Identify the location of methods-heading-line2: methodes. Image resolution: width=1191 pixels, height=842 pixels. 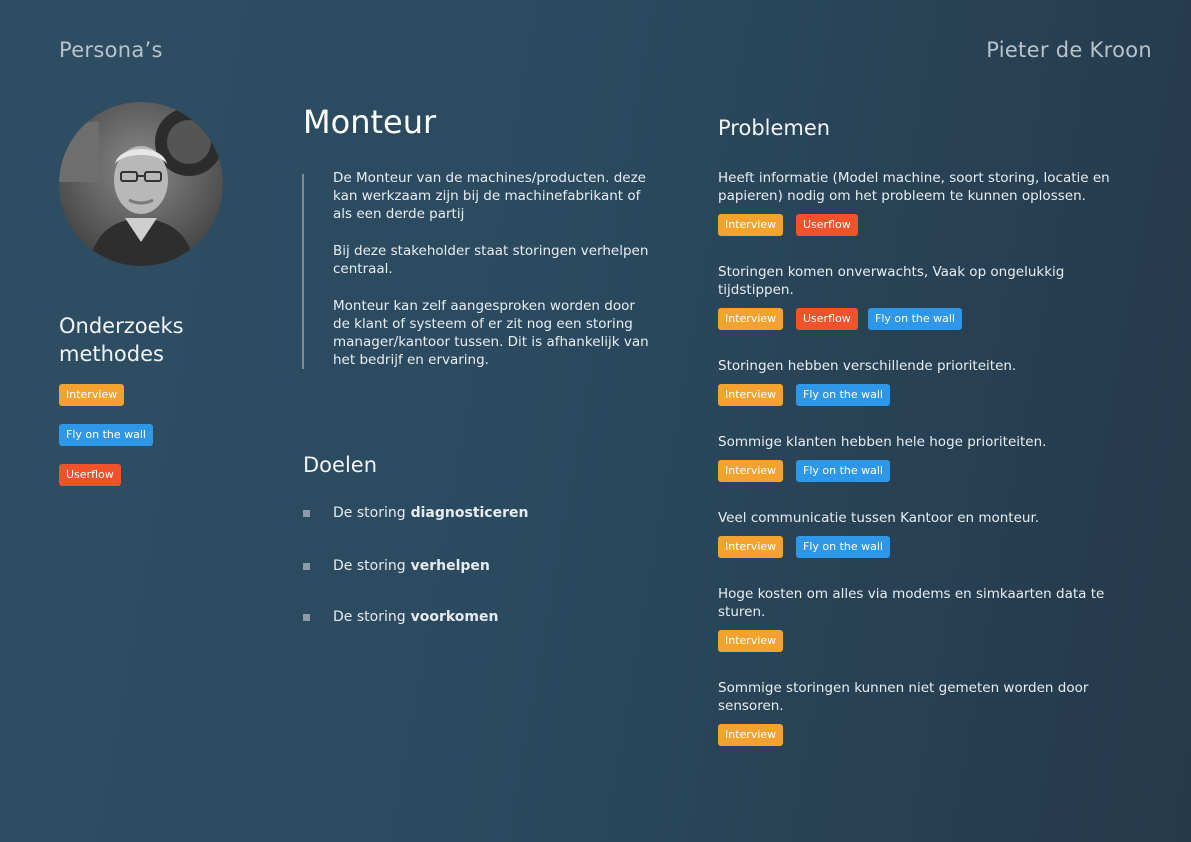
(111, 354).